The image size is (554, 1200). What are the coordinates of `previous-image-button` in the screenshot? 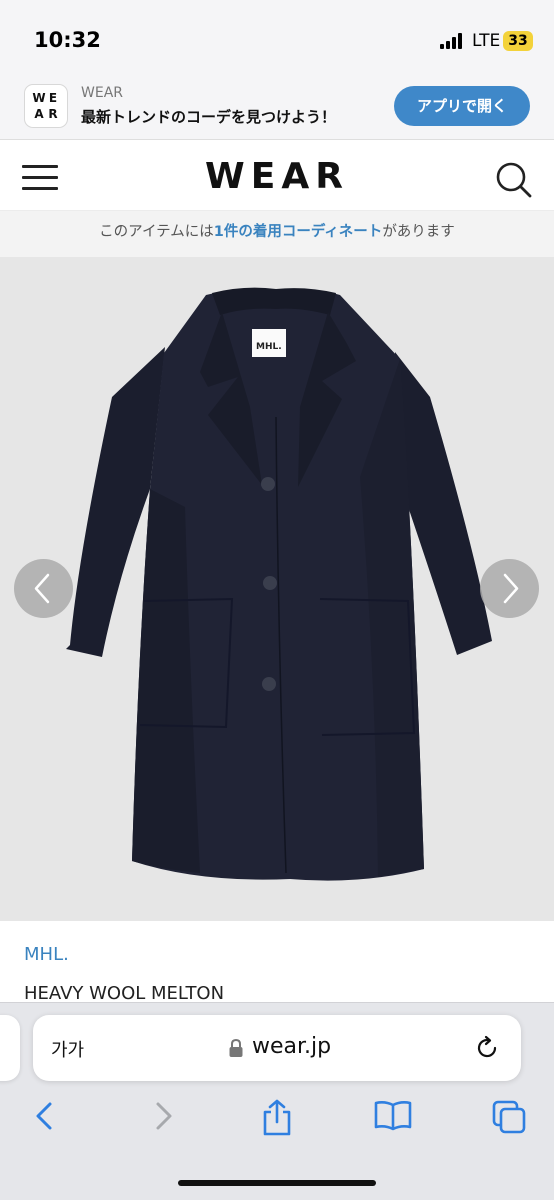 It's located at (43, 588).